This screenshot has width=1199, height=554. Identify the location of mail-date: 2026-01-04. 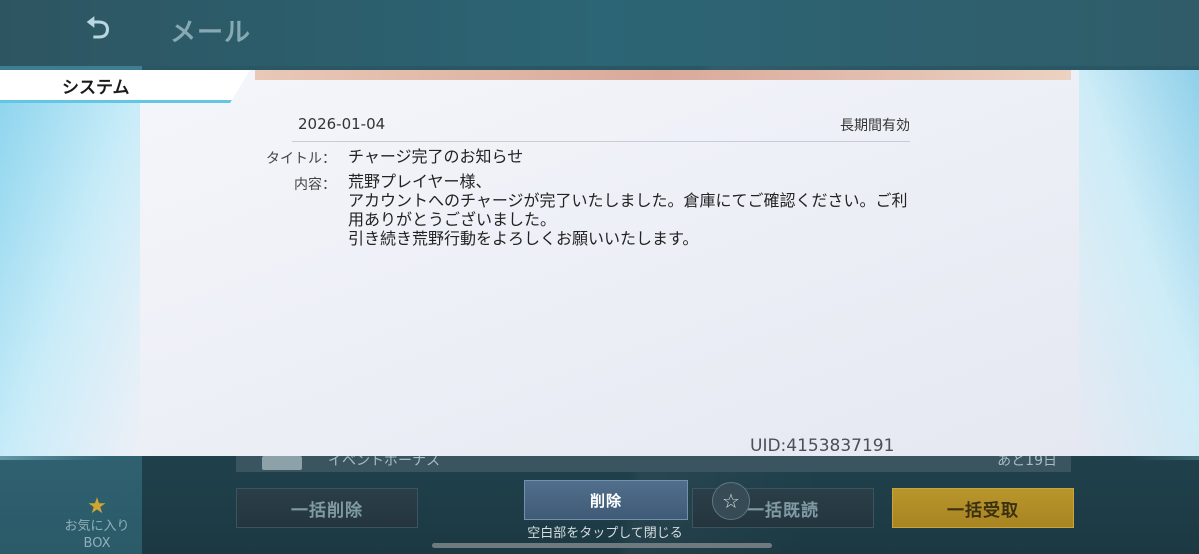
(342, 124).